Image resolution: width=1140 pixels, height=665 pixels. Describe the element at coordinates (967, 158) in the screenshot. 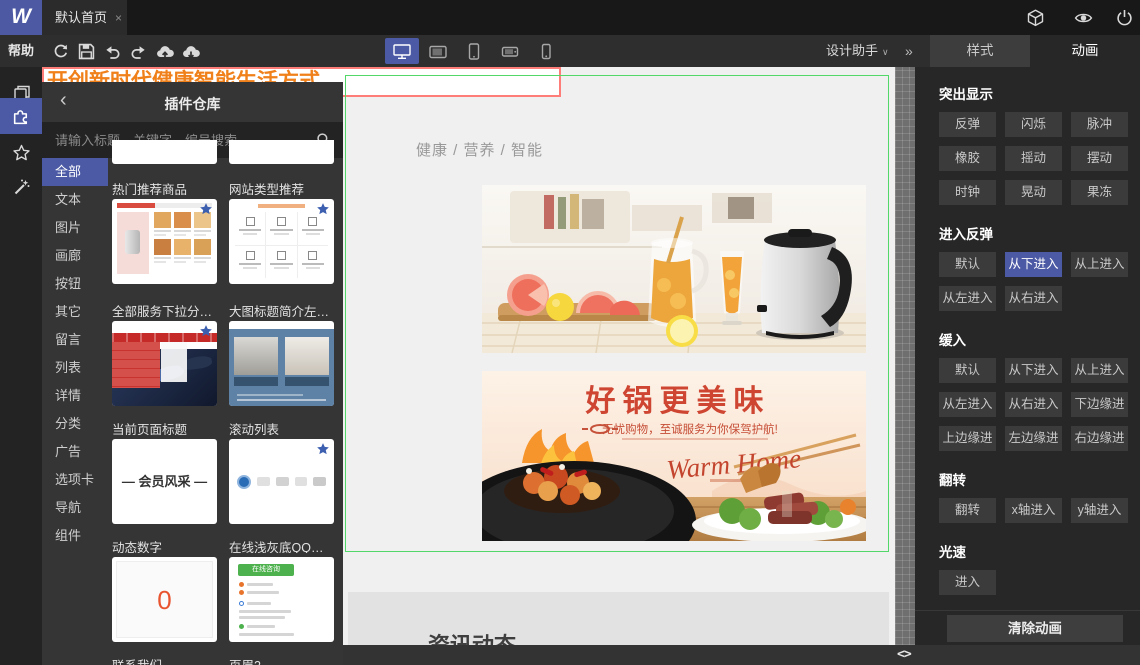

I see `anim-button: 橡胶` at that location.